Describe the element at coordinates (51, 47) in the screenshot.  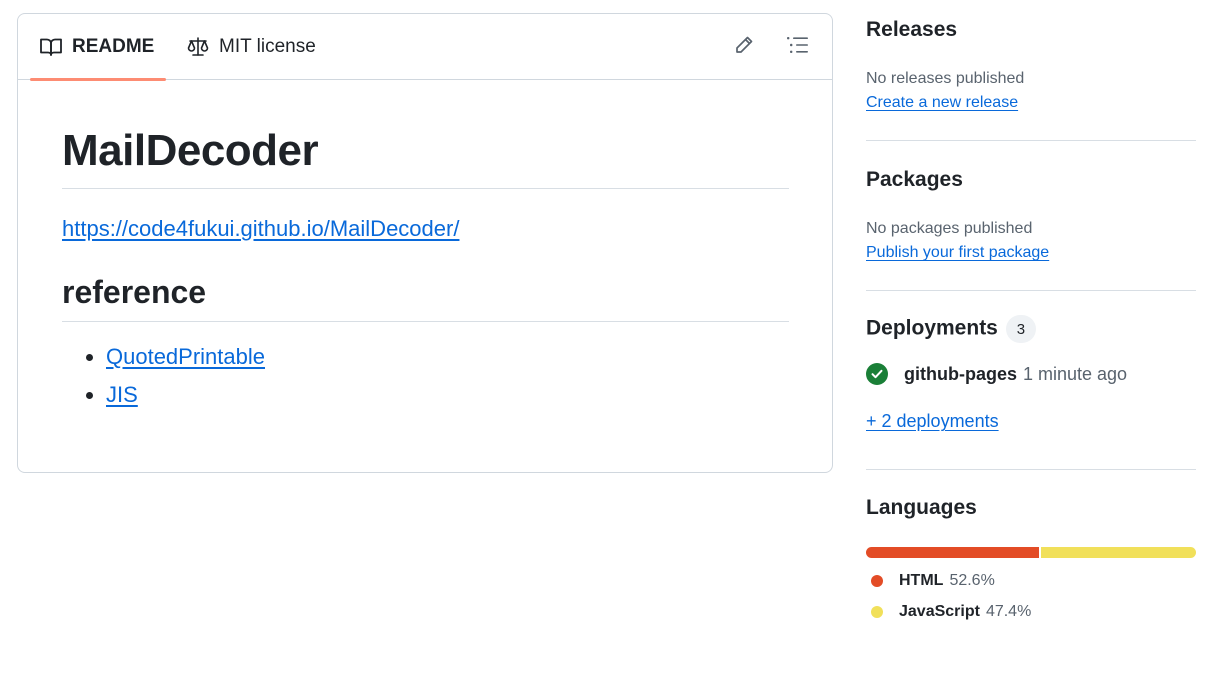
I see `book-icon` at that location.